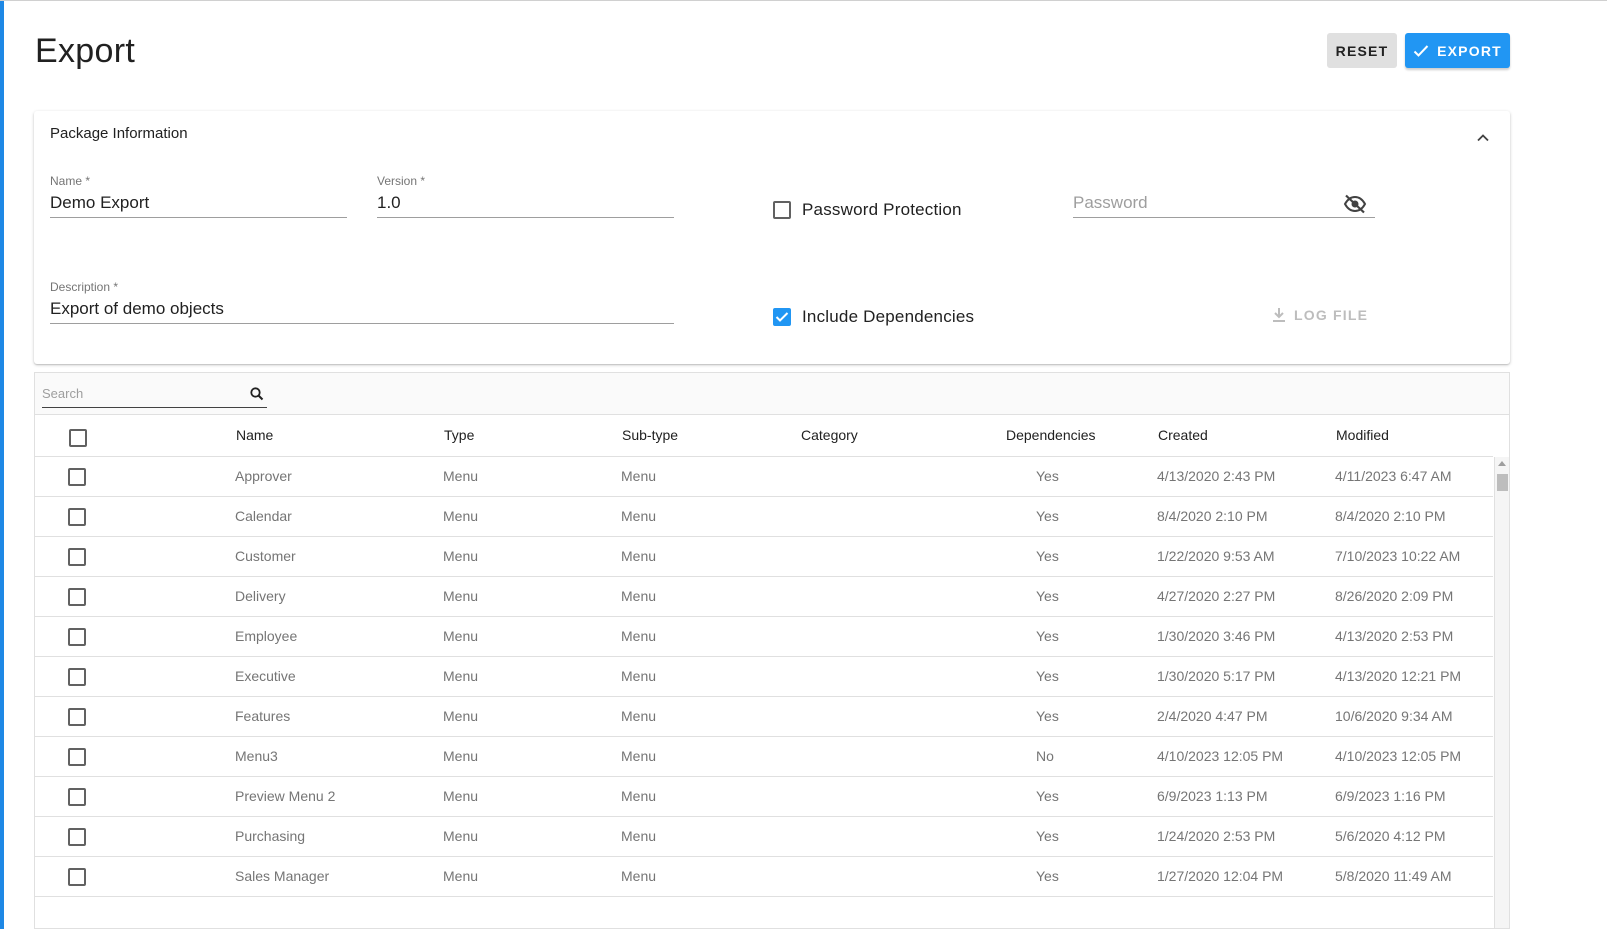 This screenshot has height=929, width=1607. What do you see at coordinates (1212, 716) in the screenshot?
I see `cell-created: 2/4/2020 4:47 PM` at bounding box center [1212, 716].